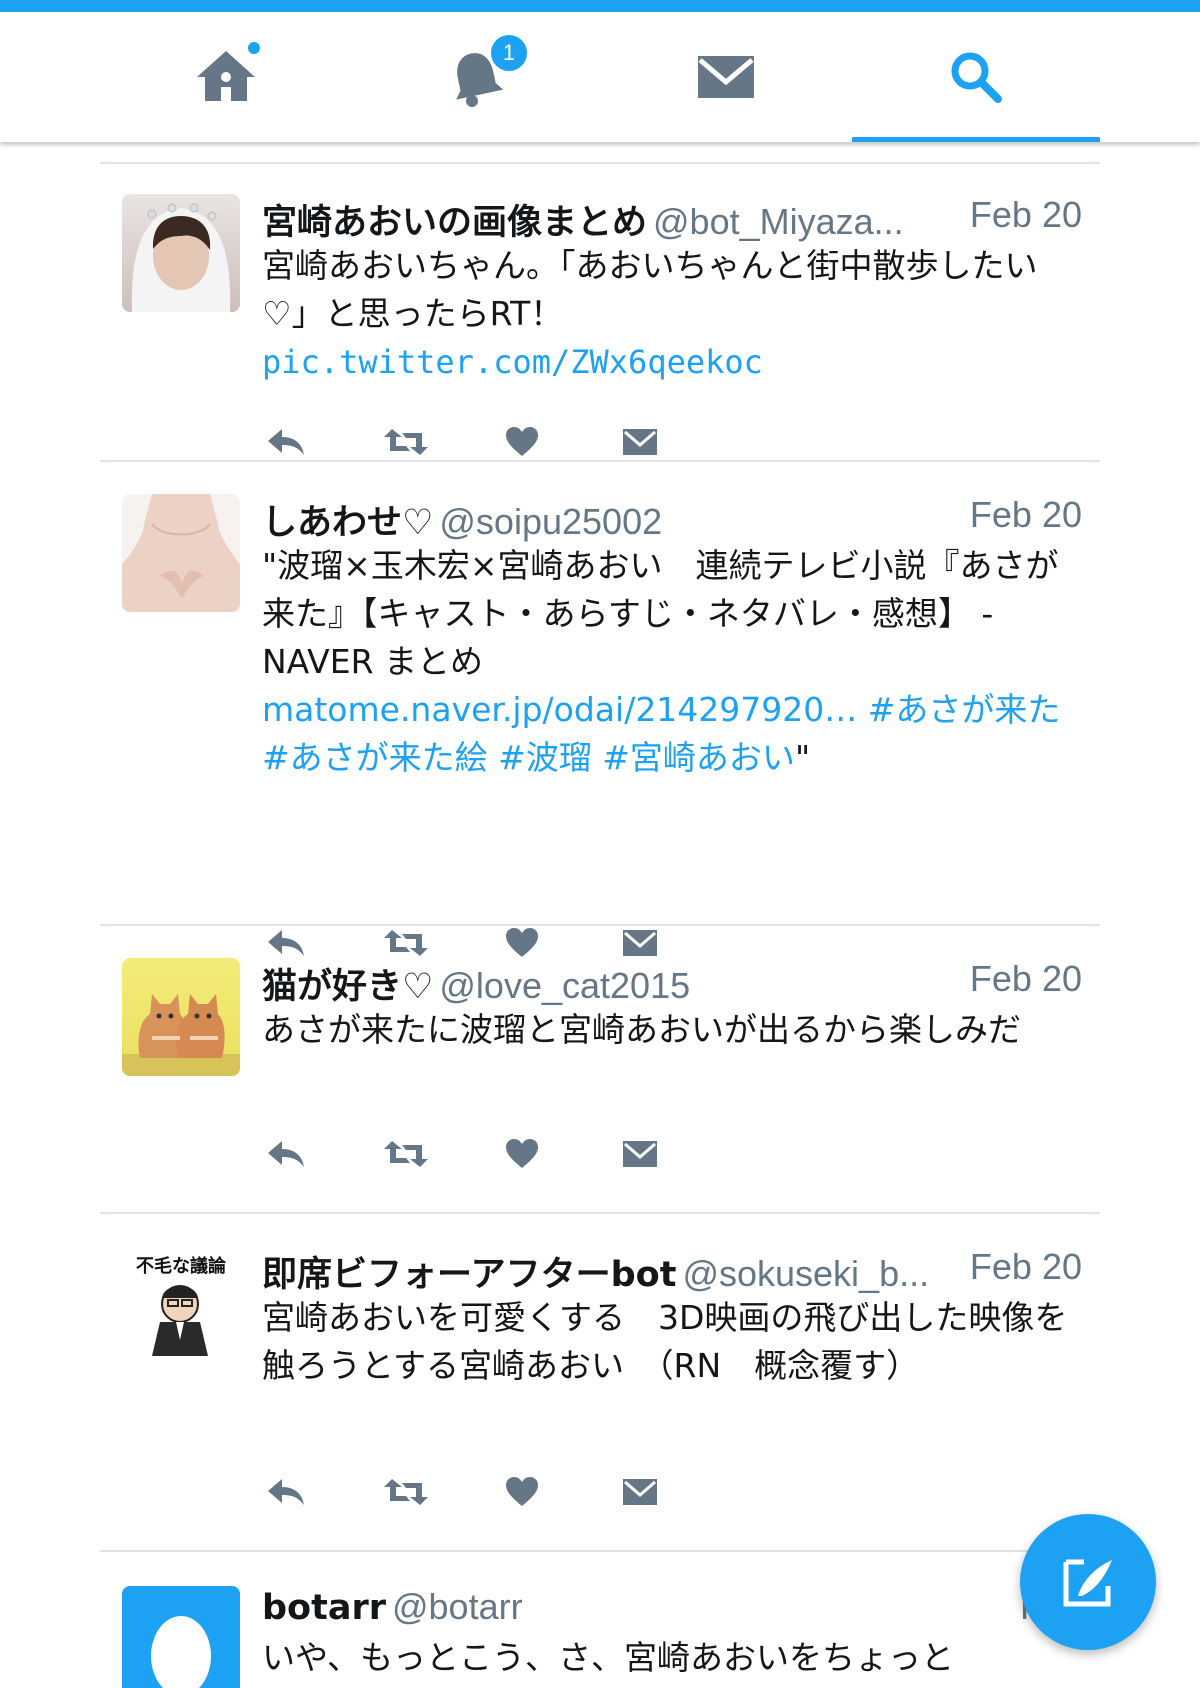 This screenshot has height=1688, width=1200. Describe the element at coordinates (564, 985) in the screenshot. I see `user-handle: @love_cat2015` at that location.